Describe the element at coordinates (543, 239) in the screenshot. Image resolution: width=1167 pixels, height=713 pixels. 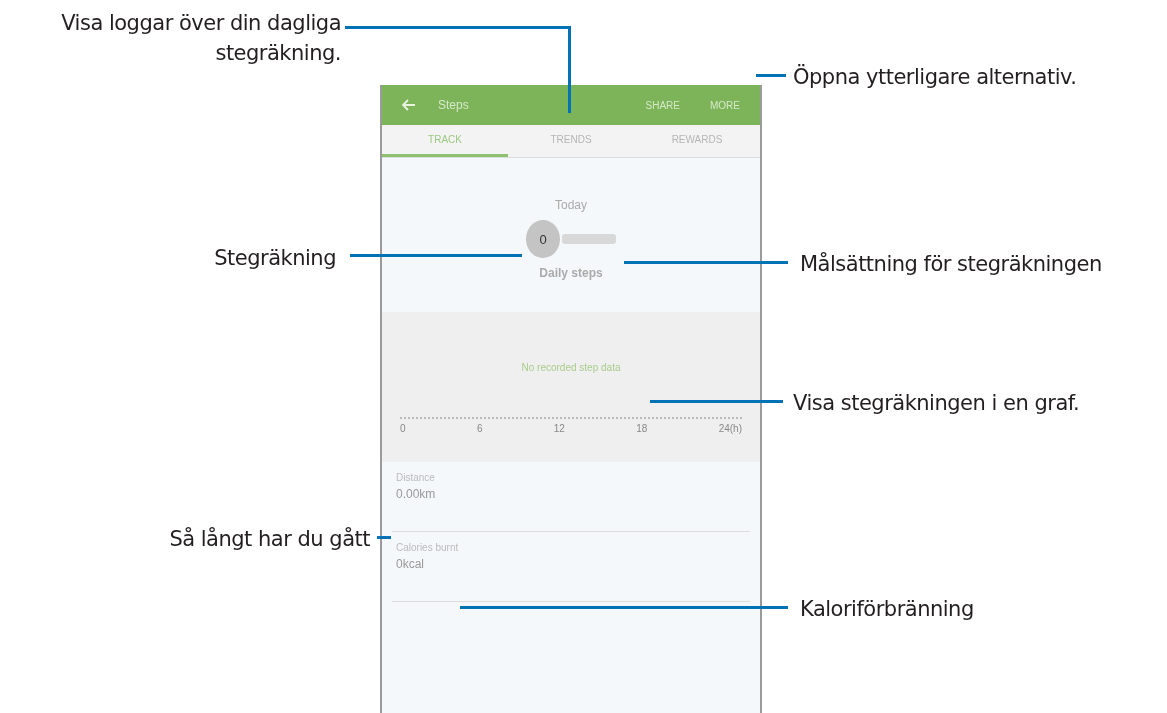
I see `step-count: 0` at that location.